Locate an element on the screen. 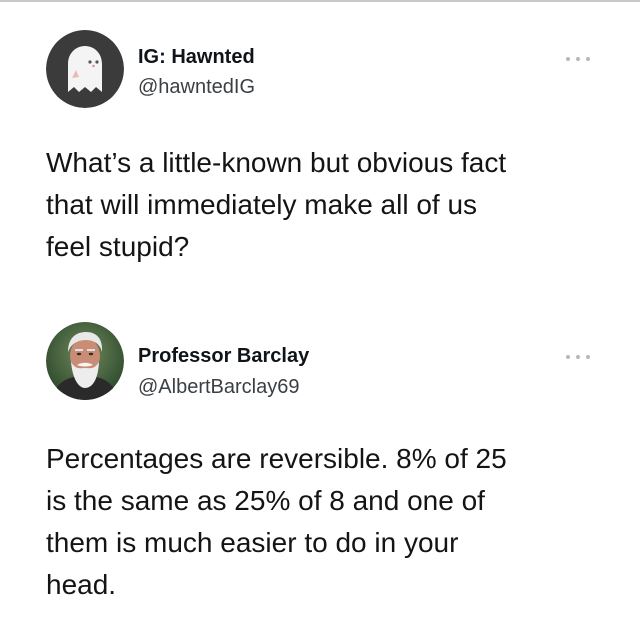 This screenshot has width=640, height=640. ghost-icon is located at coordinates (85, 69).